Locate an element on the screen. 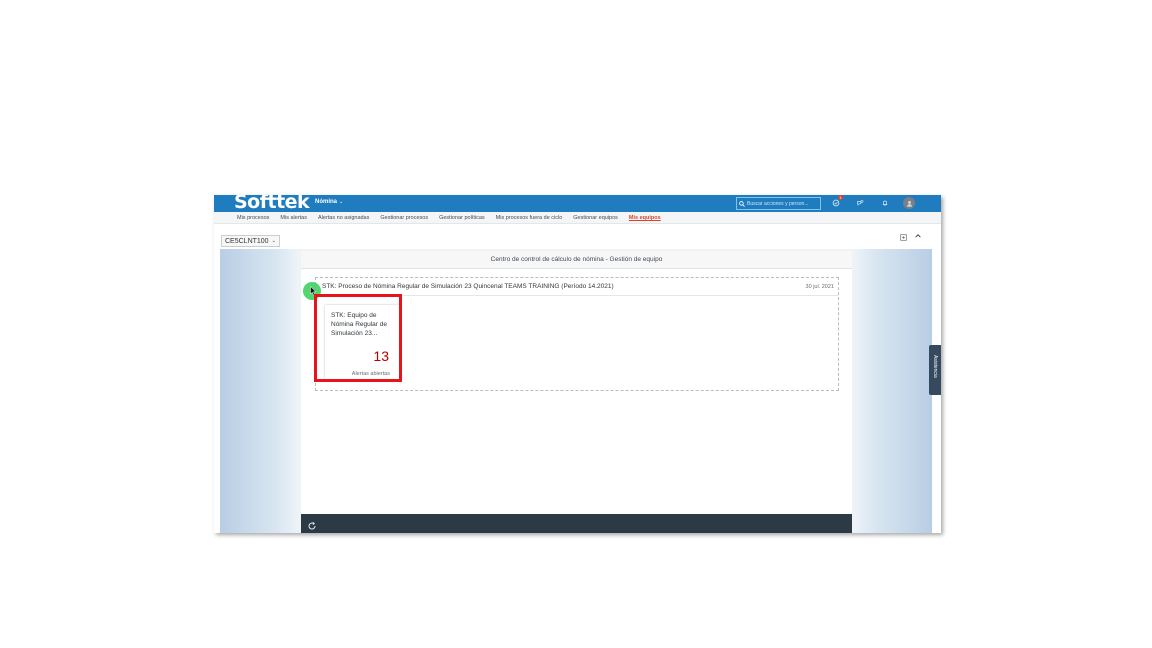 This screenshot has height=648, width=1152. app-menu: Nómina ⌄ is located at coordinates (329, 202).